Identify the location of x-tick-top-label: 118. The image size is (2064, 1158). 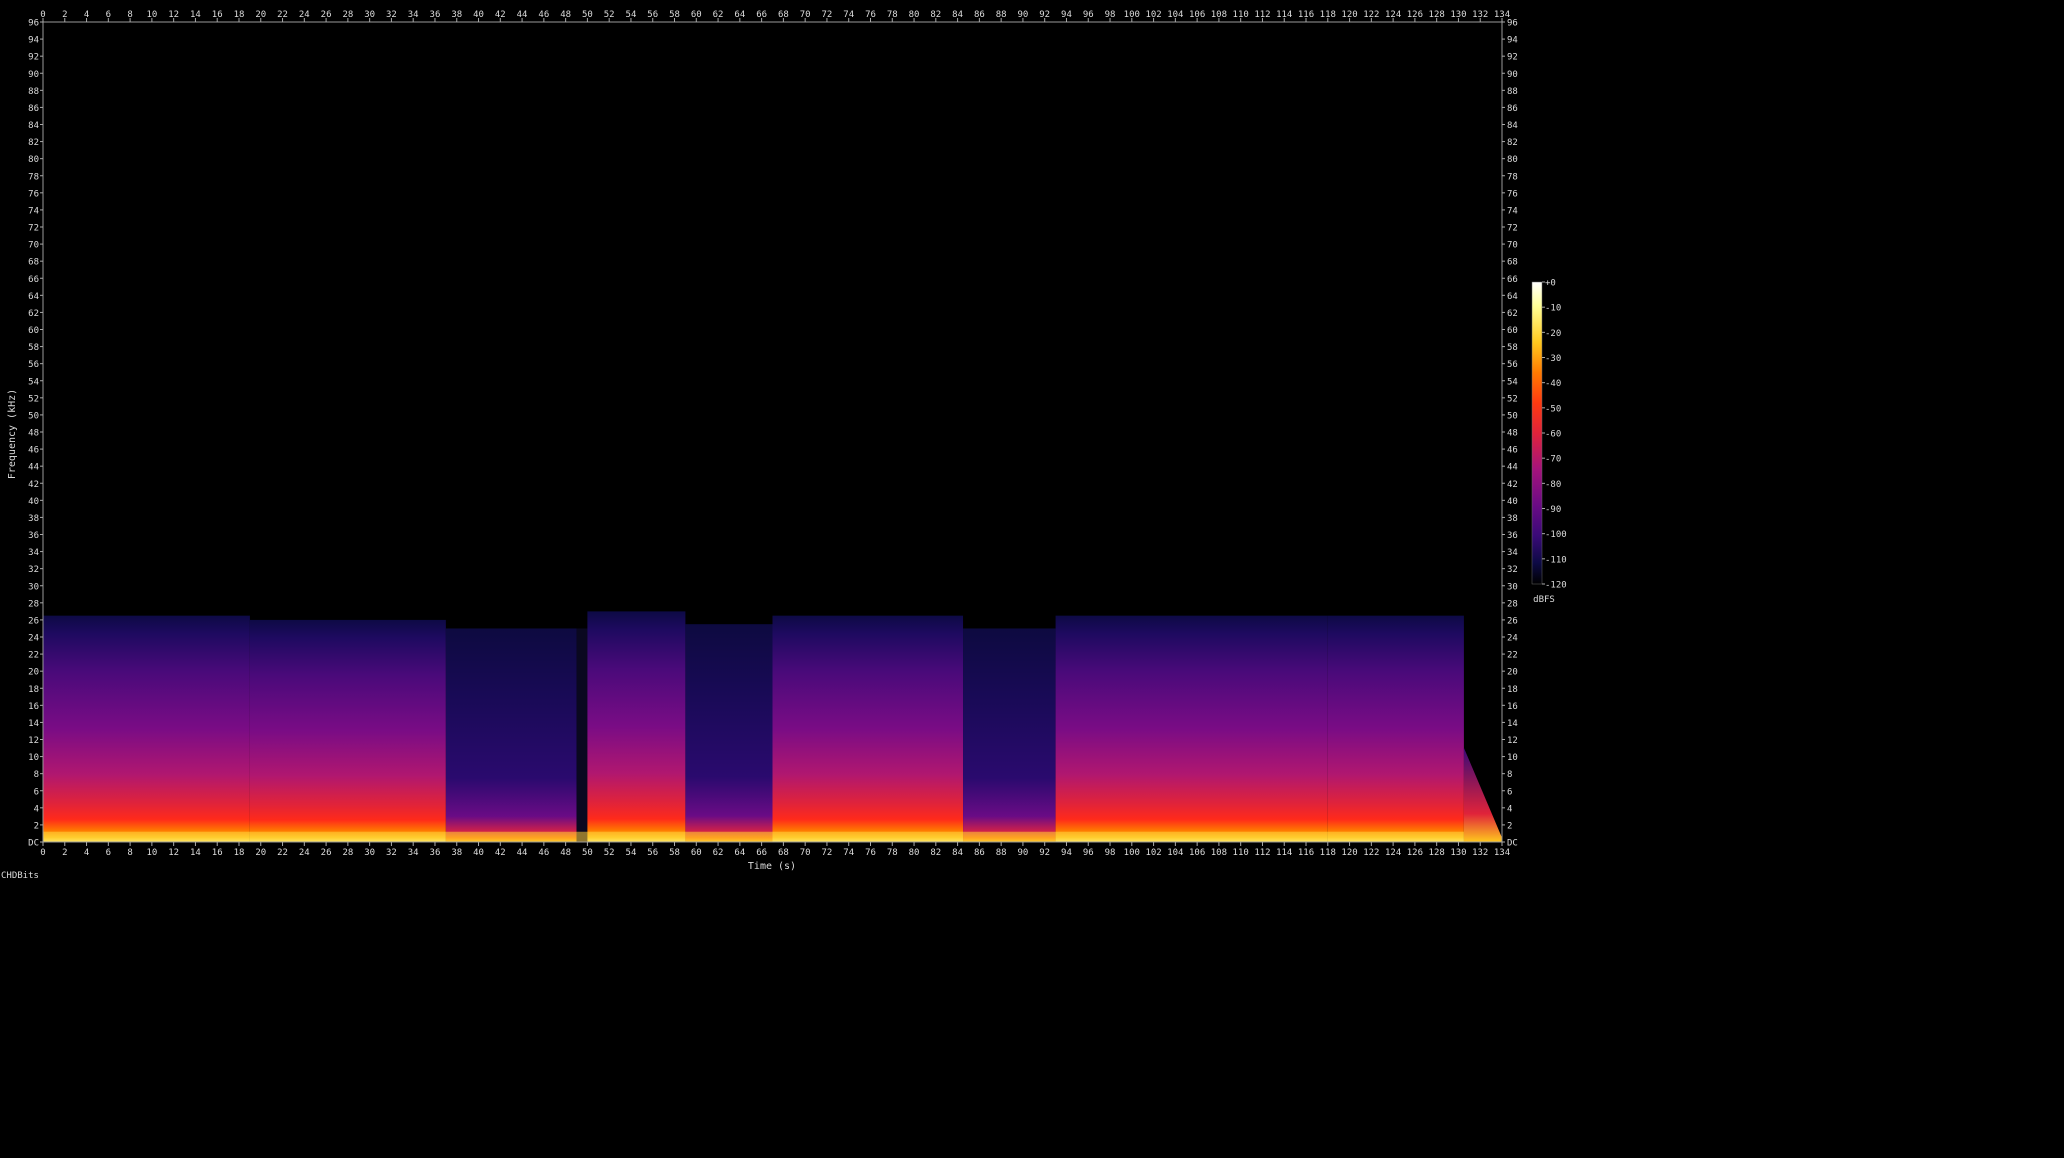
(1328, 15).